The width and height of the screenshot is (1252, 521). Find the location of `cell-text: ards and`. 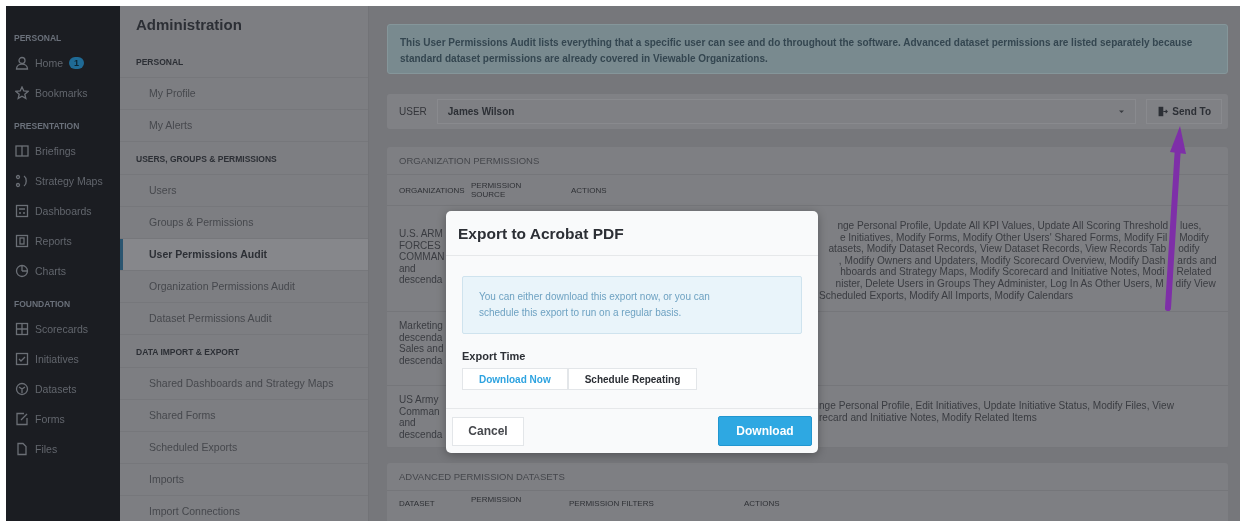

cell-text: ards and is located at coordinates (1197, 260).